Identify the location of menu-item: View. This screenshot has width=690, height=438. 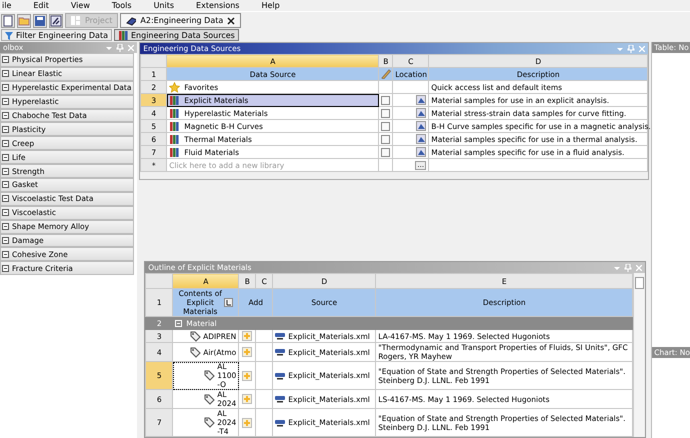
(80, 5).